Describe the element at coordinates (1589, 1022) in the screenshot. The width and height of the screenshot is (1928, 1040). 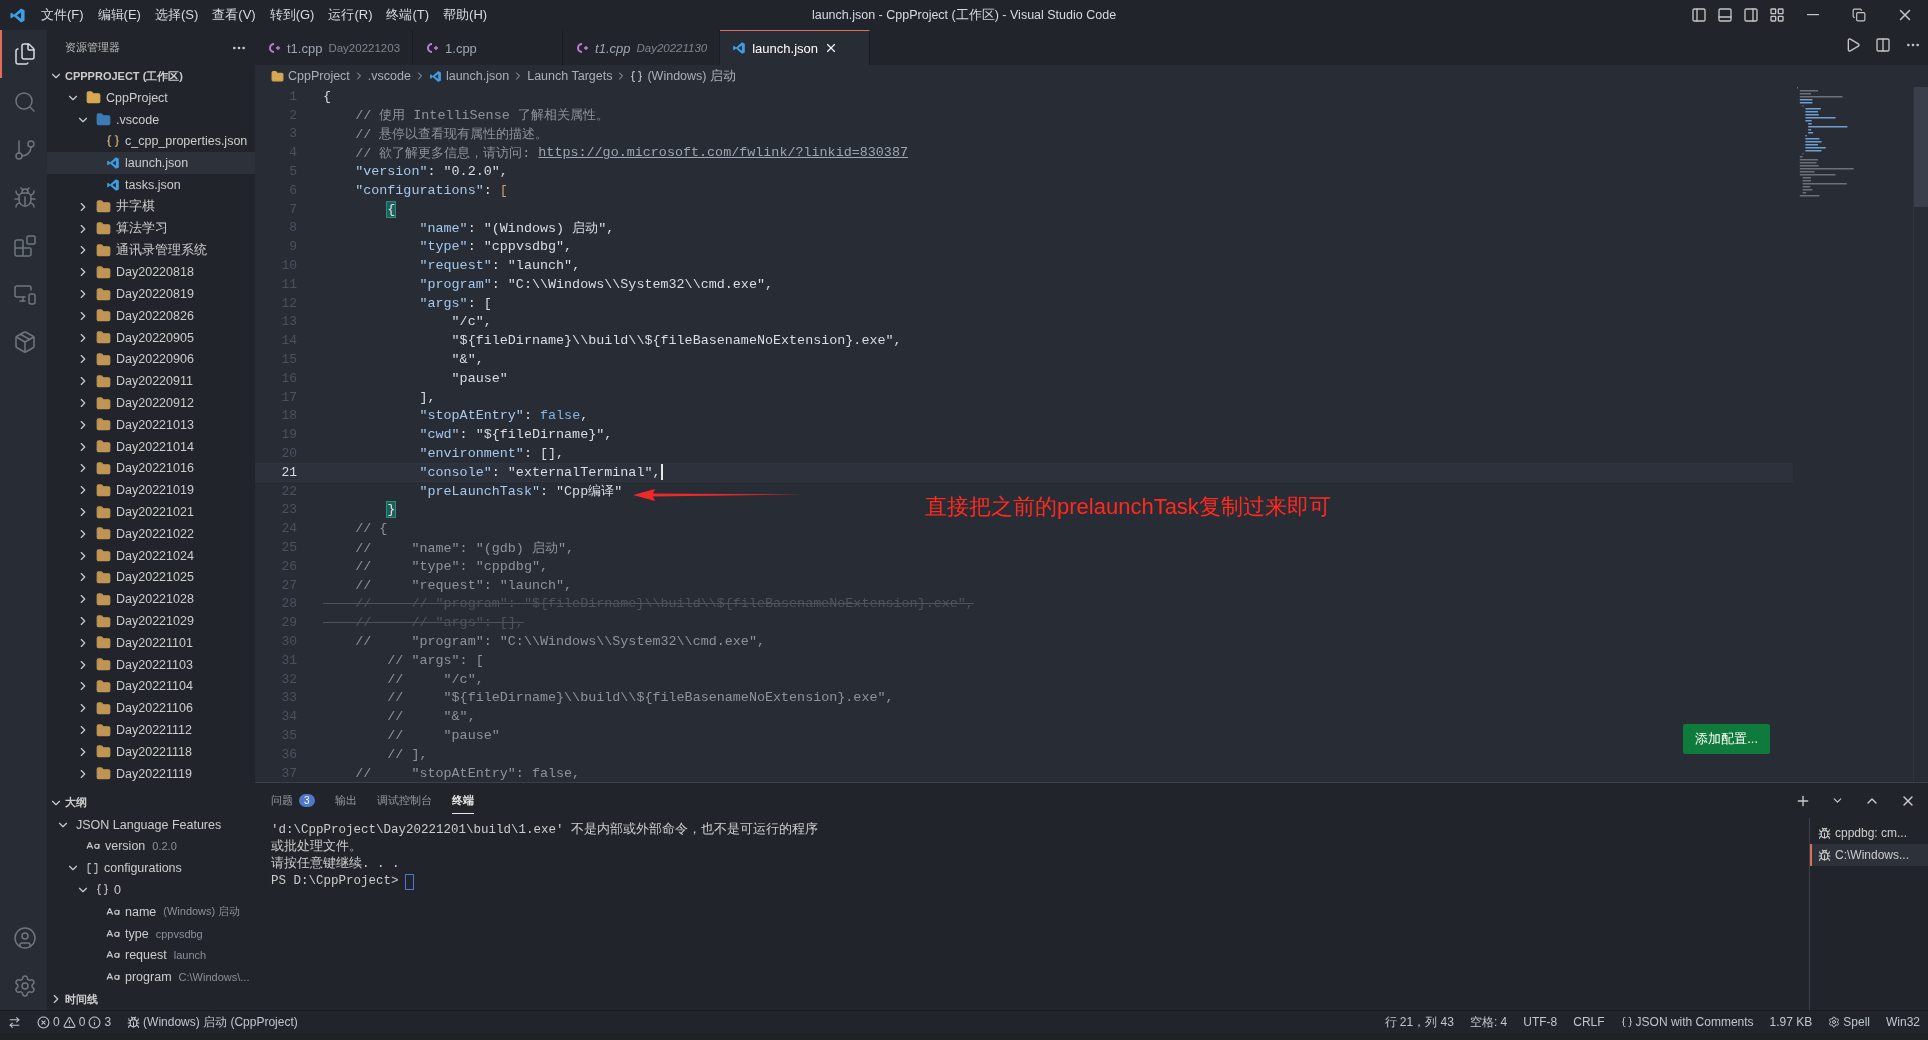
I see `status-item: CRLF` at that location.